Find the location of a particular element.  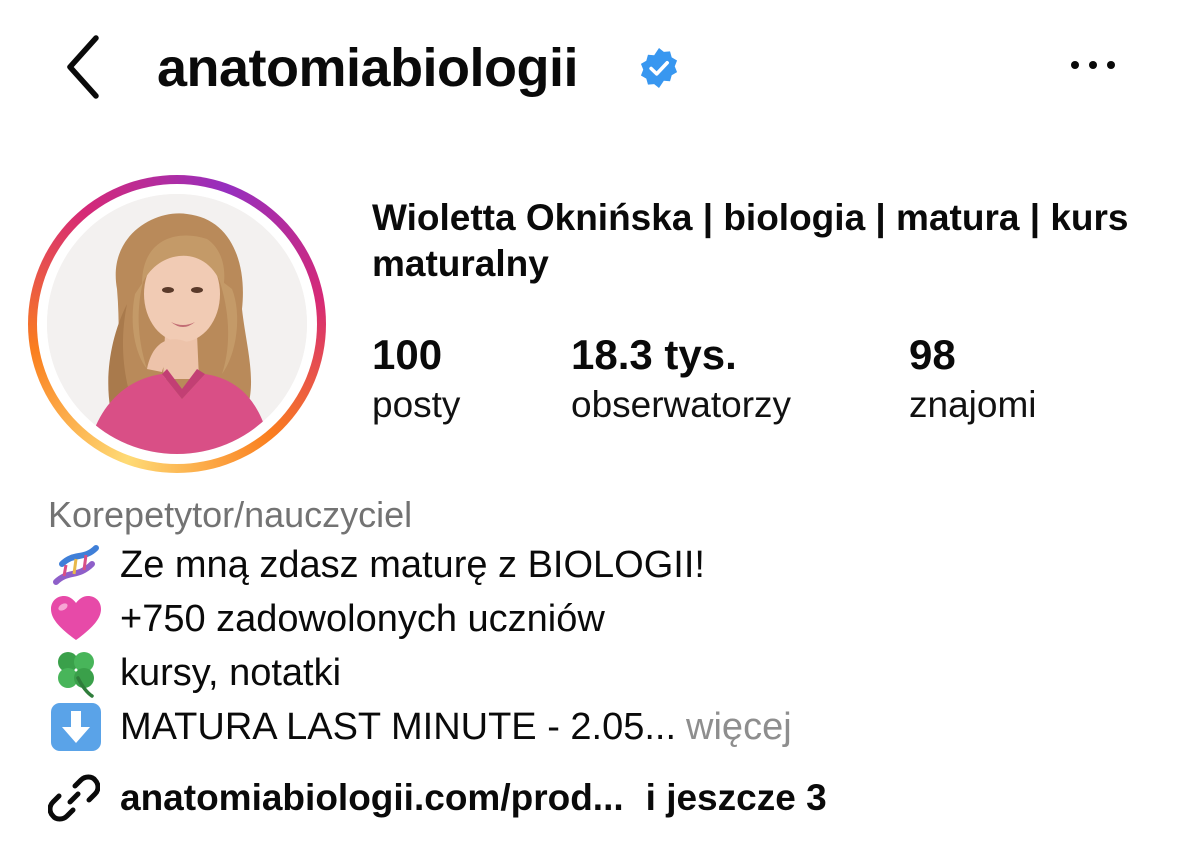

dna-icon is located at coordinates (76, 565).